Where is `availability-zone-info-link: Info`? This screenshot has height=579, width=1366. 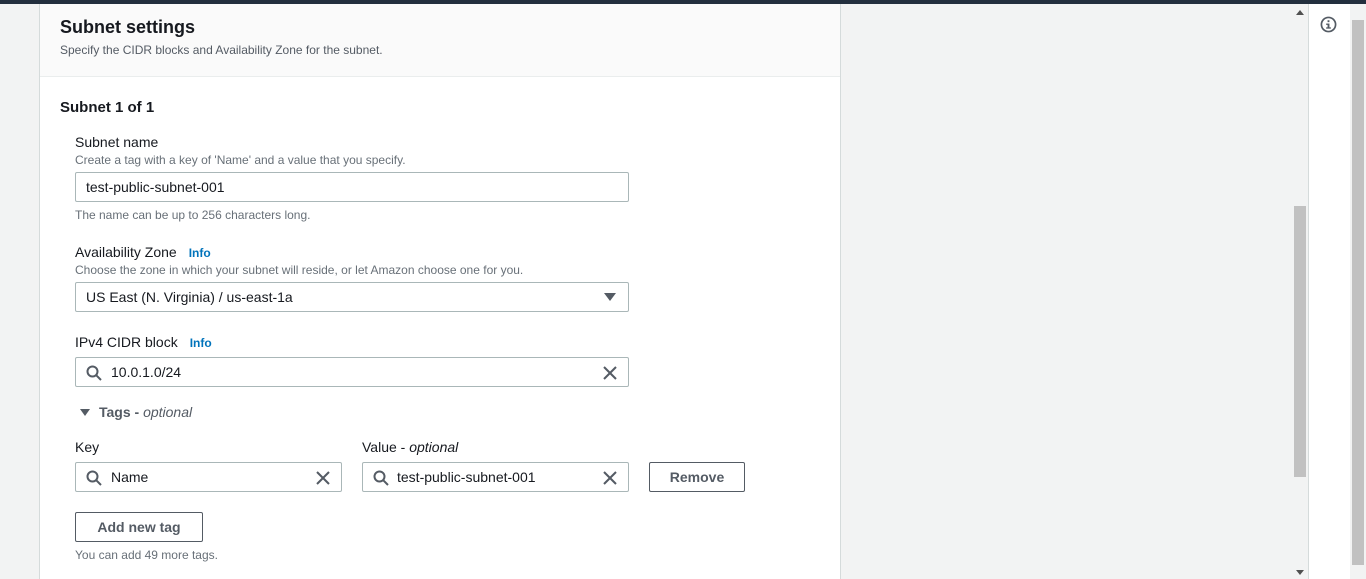 availability-zone-info-link: Info is located at coordinates (200, 253).